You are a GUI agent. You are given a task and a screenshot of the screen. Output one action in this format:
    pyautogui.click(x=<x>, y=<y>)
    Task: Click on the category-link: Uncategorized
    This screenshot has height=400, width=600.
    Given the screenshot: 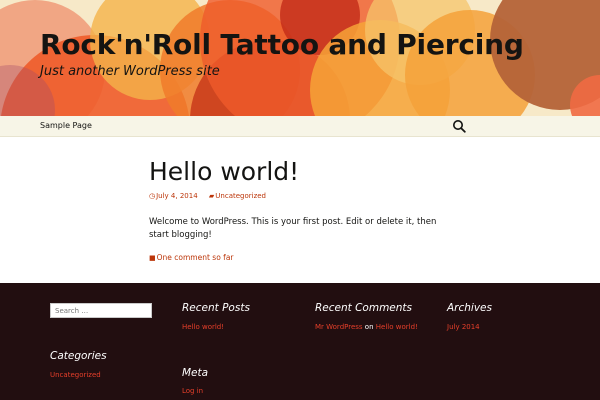 What is the action you would take?
    pyautogui.click(x=75, y=375)
    